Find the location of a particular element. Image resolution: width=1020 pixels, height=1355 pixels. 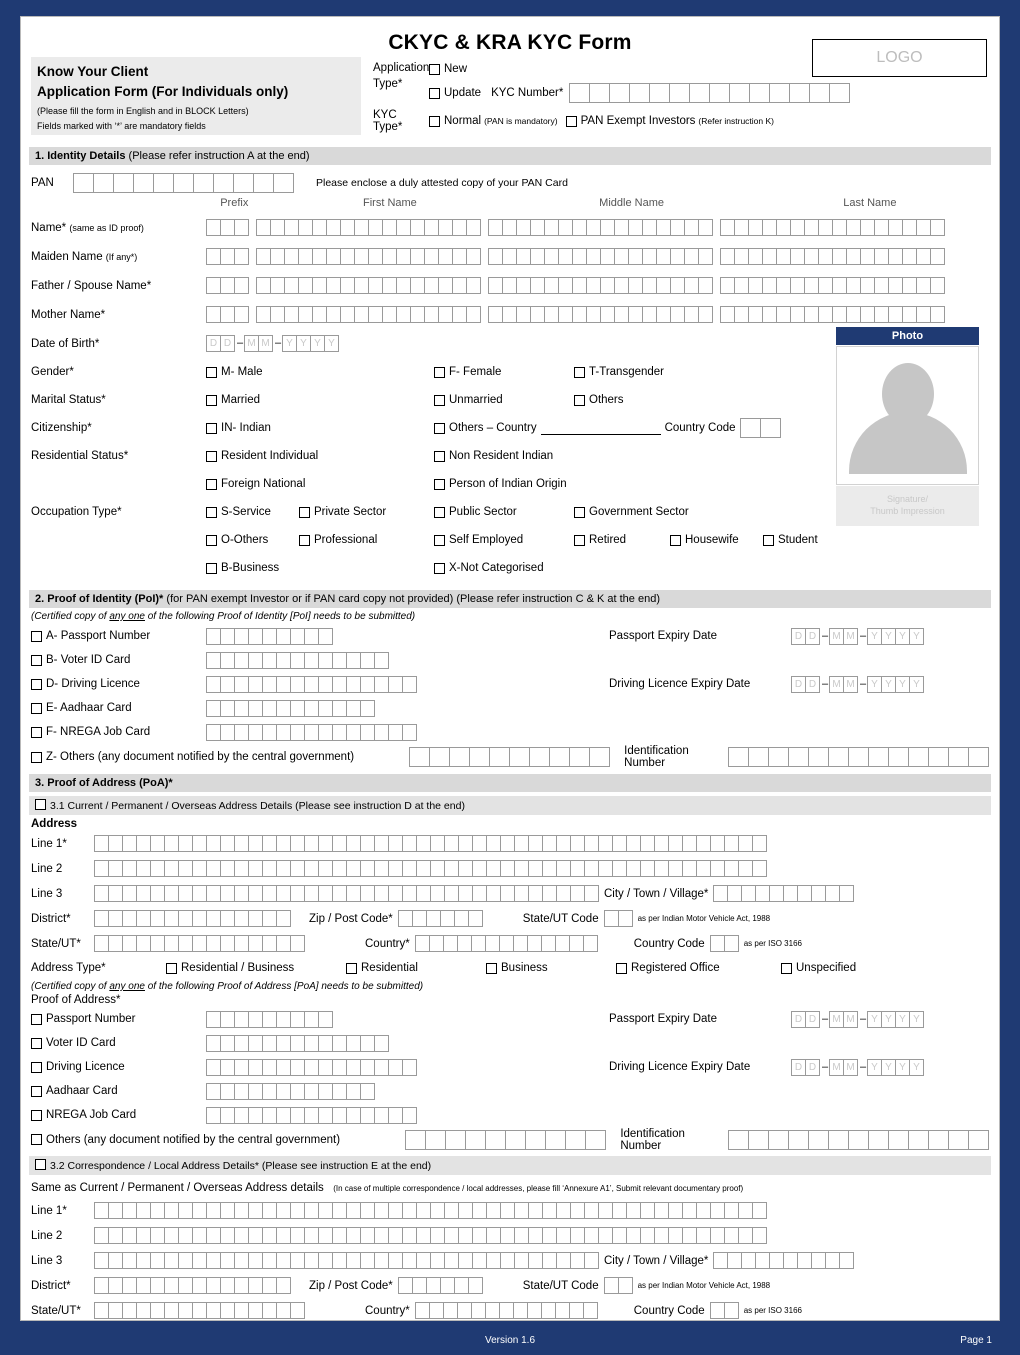

addr2-district-input is located at coordinates (192, 1285).